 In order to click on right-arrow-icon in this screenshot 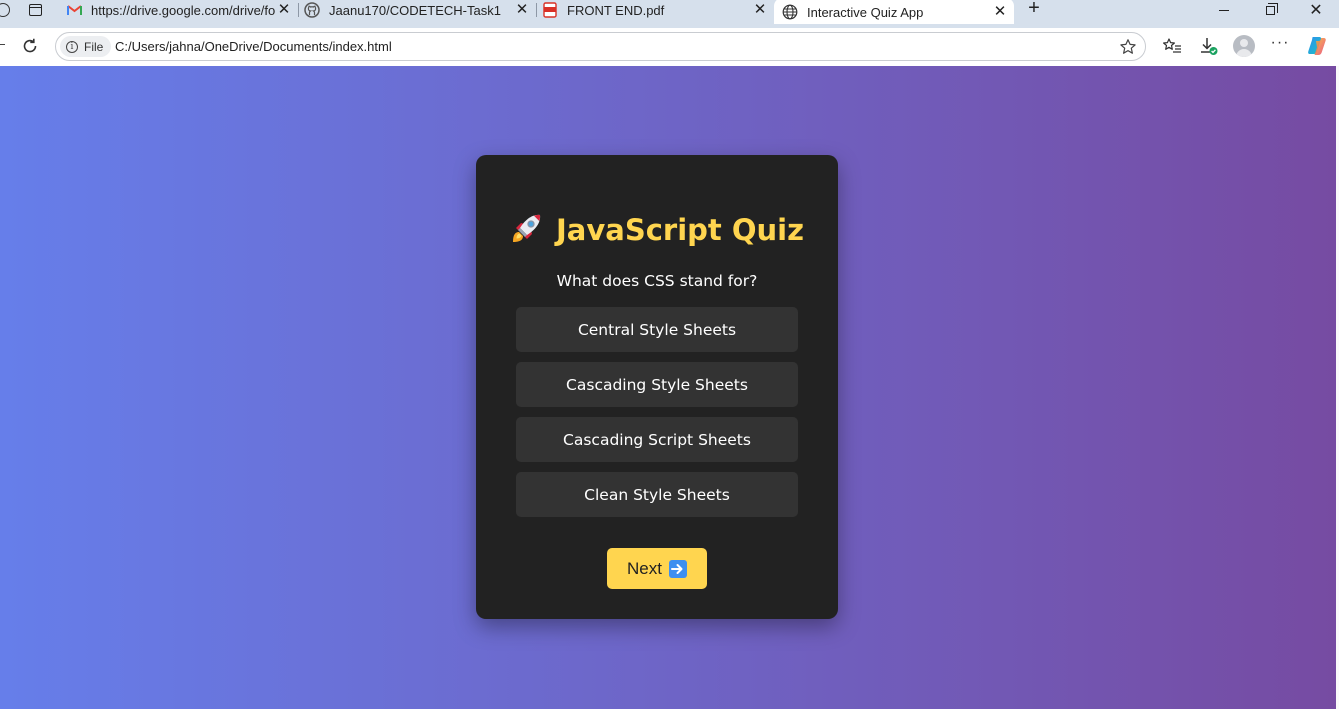, I will do `click(677, 568)`.